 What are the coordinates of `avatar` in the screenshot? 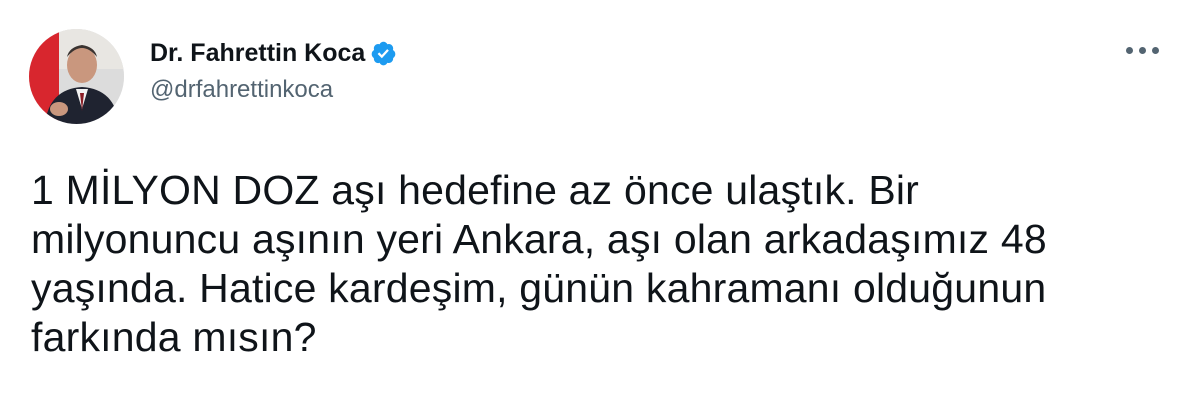 It's located at (76, 76).